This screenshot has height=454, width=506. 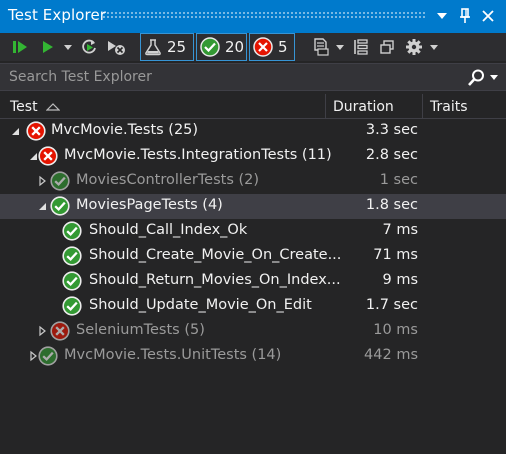 I want to click on failed-tests-filter: 5, so click(x=272, y=47).